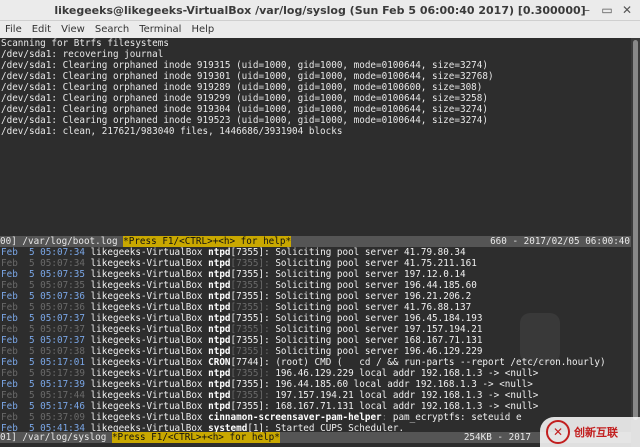 The height and width of the screenshot is (447, 640). What do you see at coordinates (540, 338) in the screenshot?
I see `background-watermark` at bounding box center [540, 338].